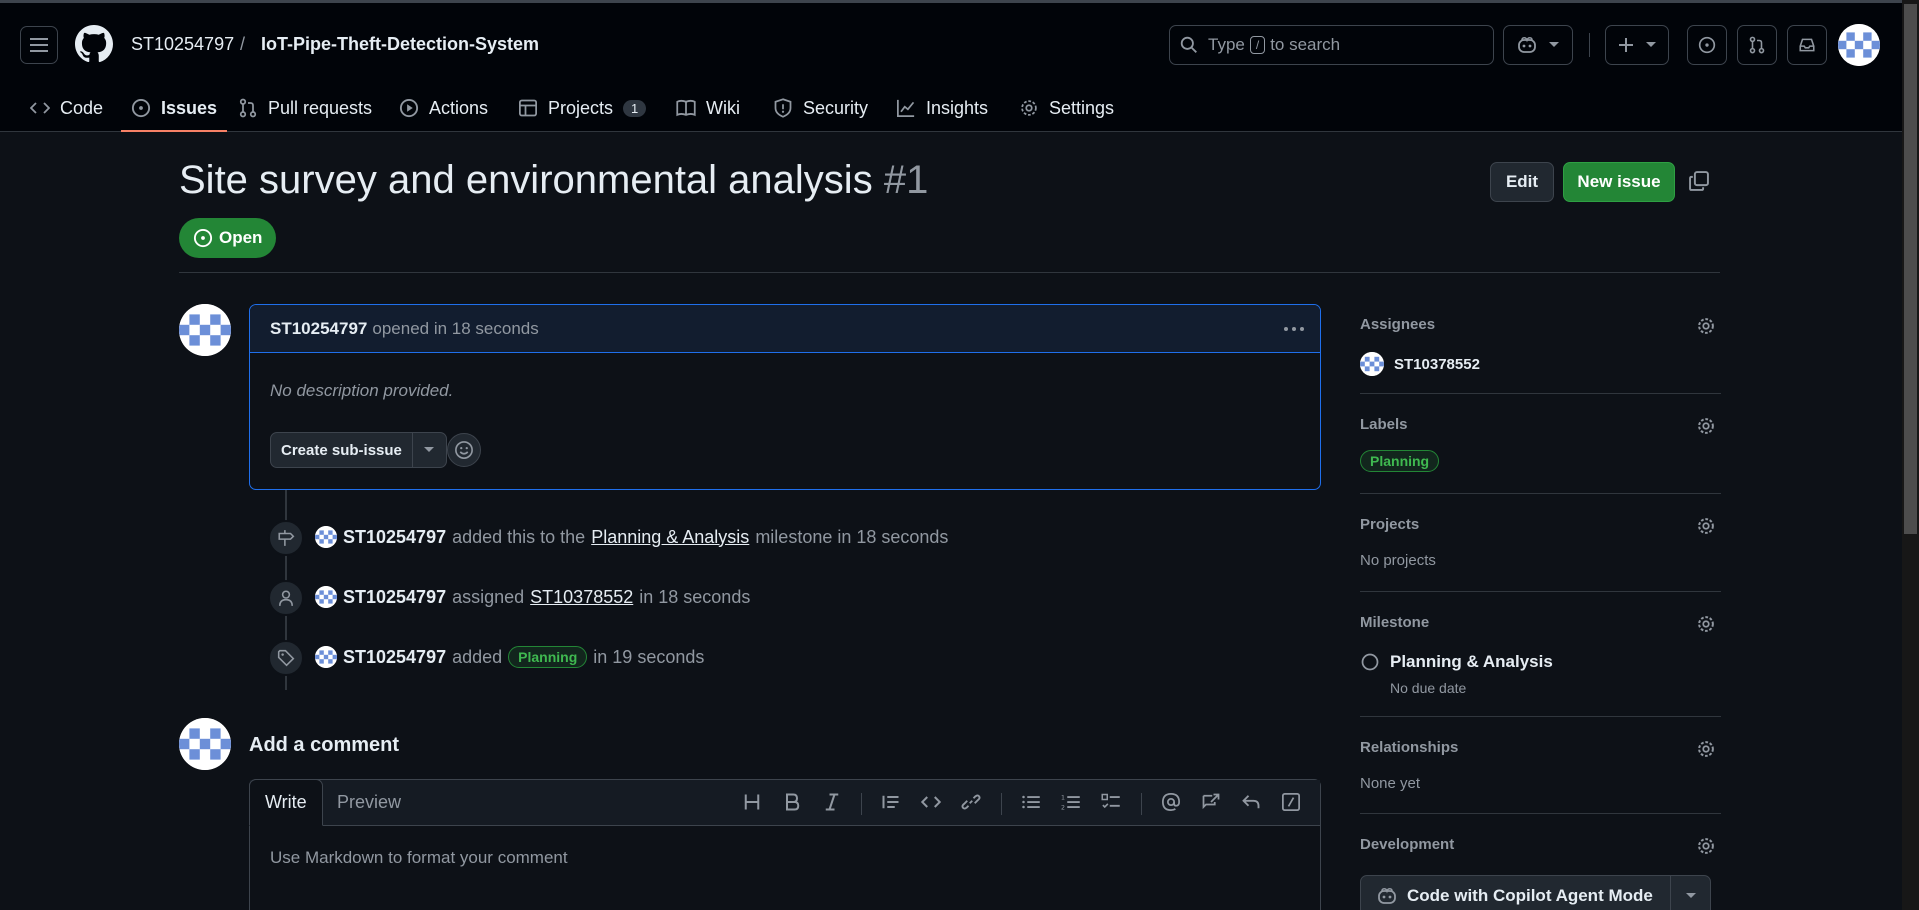 Image resolution: width=1919 pixels, height=910 pixels. What do you see at coordinates (942, 108) in the screenshot?
I see `tab-insights: Insights` at bounding box center [942, 108].